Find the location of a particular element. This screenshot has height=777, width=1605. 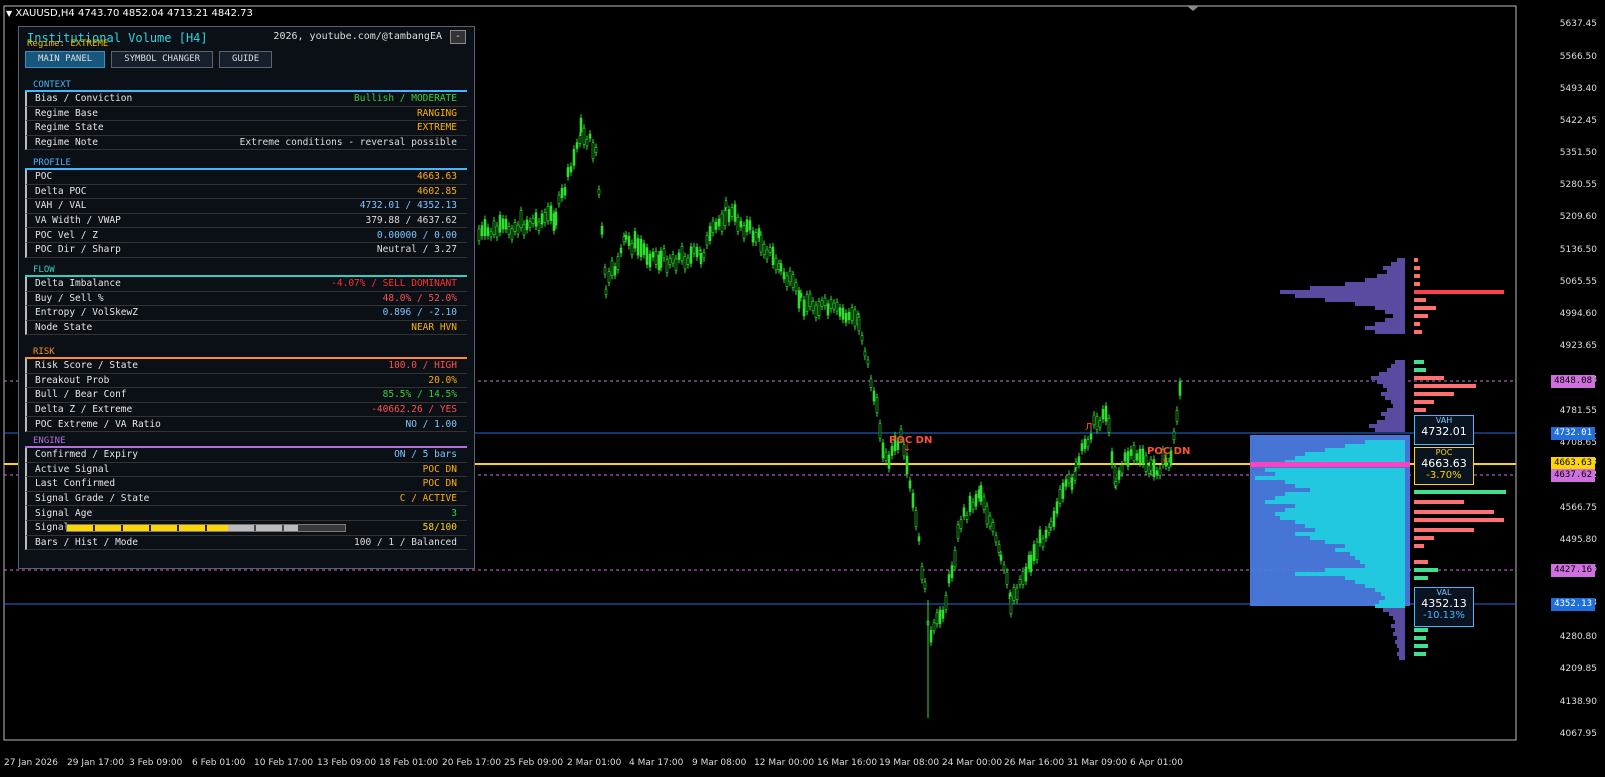

panel-row: Active Signal POC DN is located at coordinates (246, 470).